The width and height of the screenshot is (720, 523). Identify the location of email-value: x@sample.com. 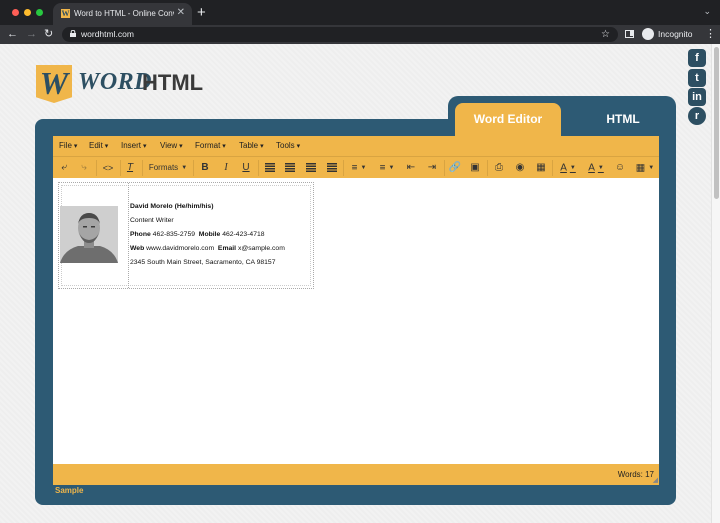
(261, 248).